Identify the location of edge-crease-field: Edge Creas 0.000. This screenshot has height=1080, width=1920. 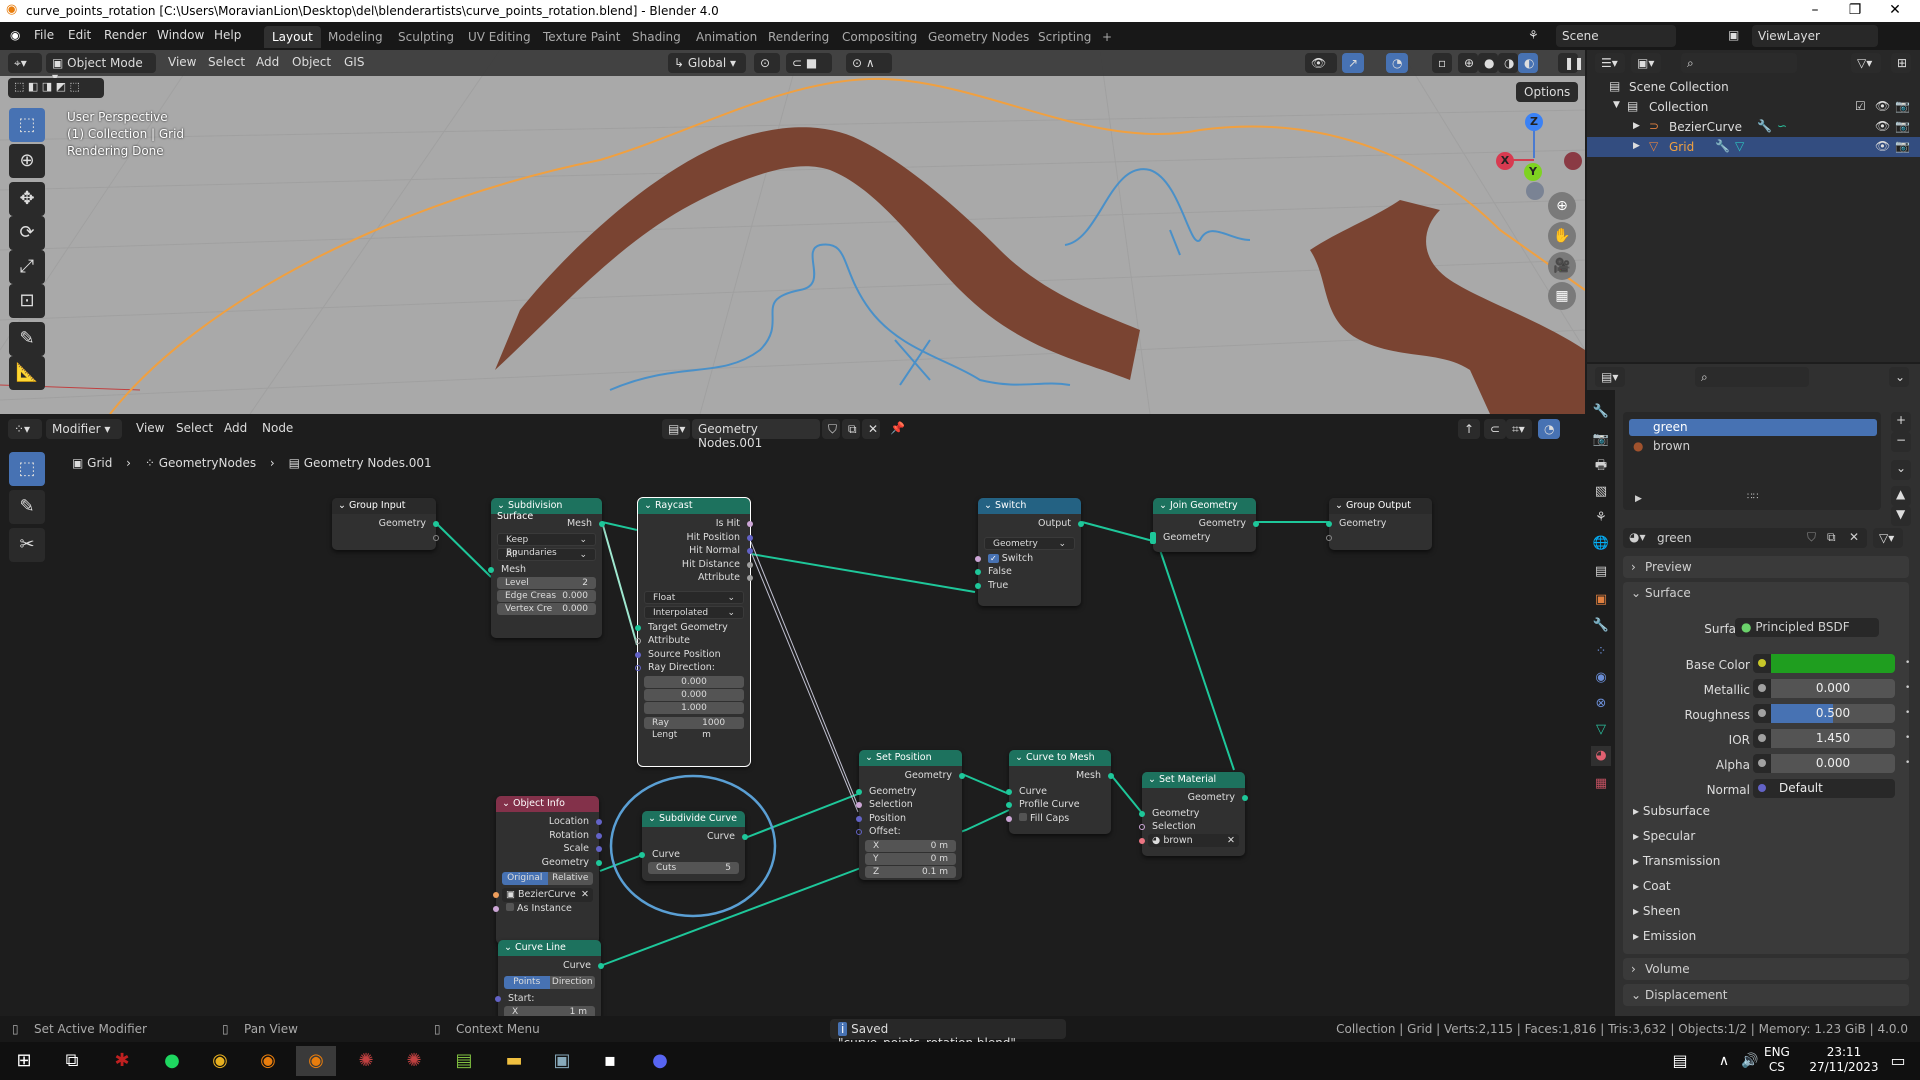
(546, 596).